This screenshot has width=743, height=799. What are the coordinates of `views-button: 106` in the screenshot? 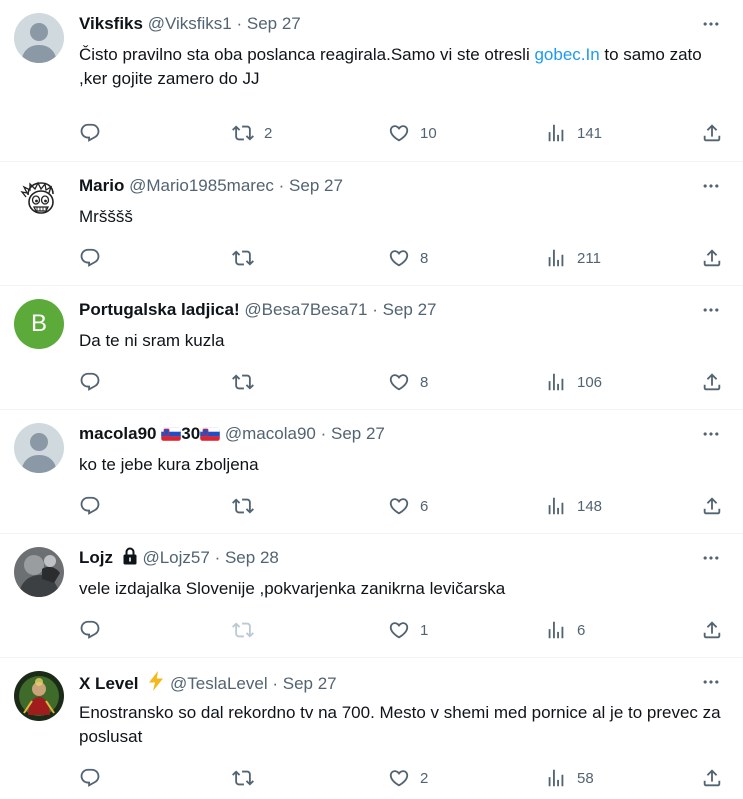 It's located at (573, 382).